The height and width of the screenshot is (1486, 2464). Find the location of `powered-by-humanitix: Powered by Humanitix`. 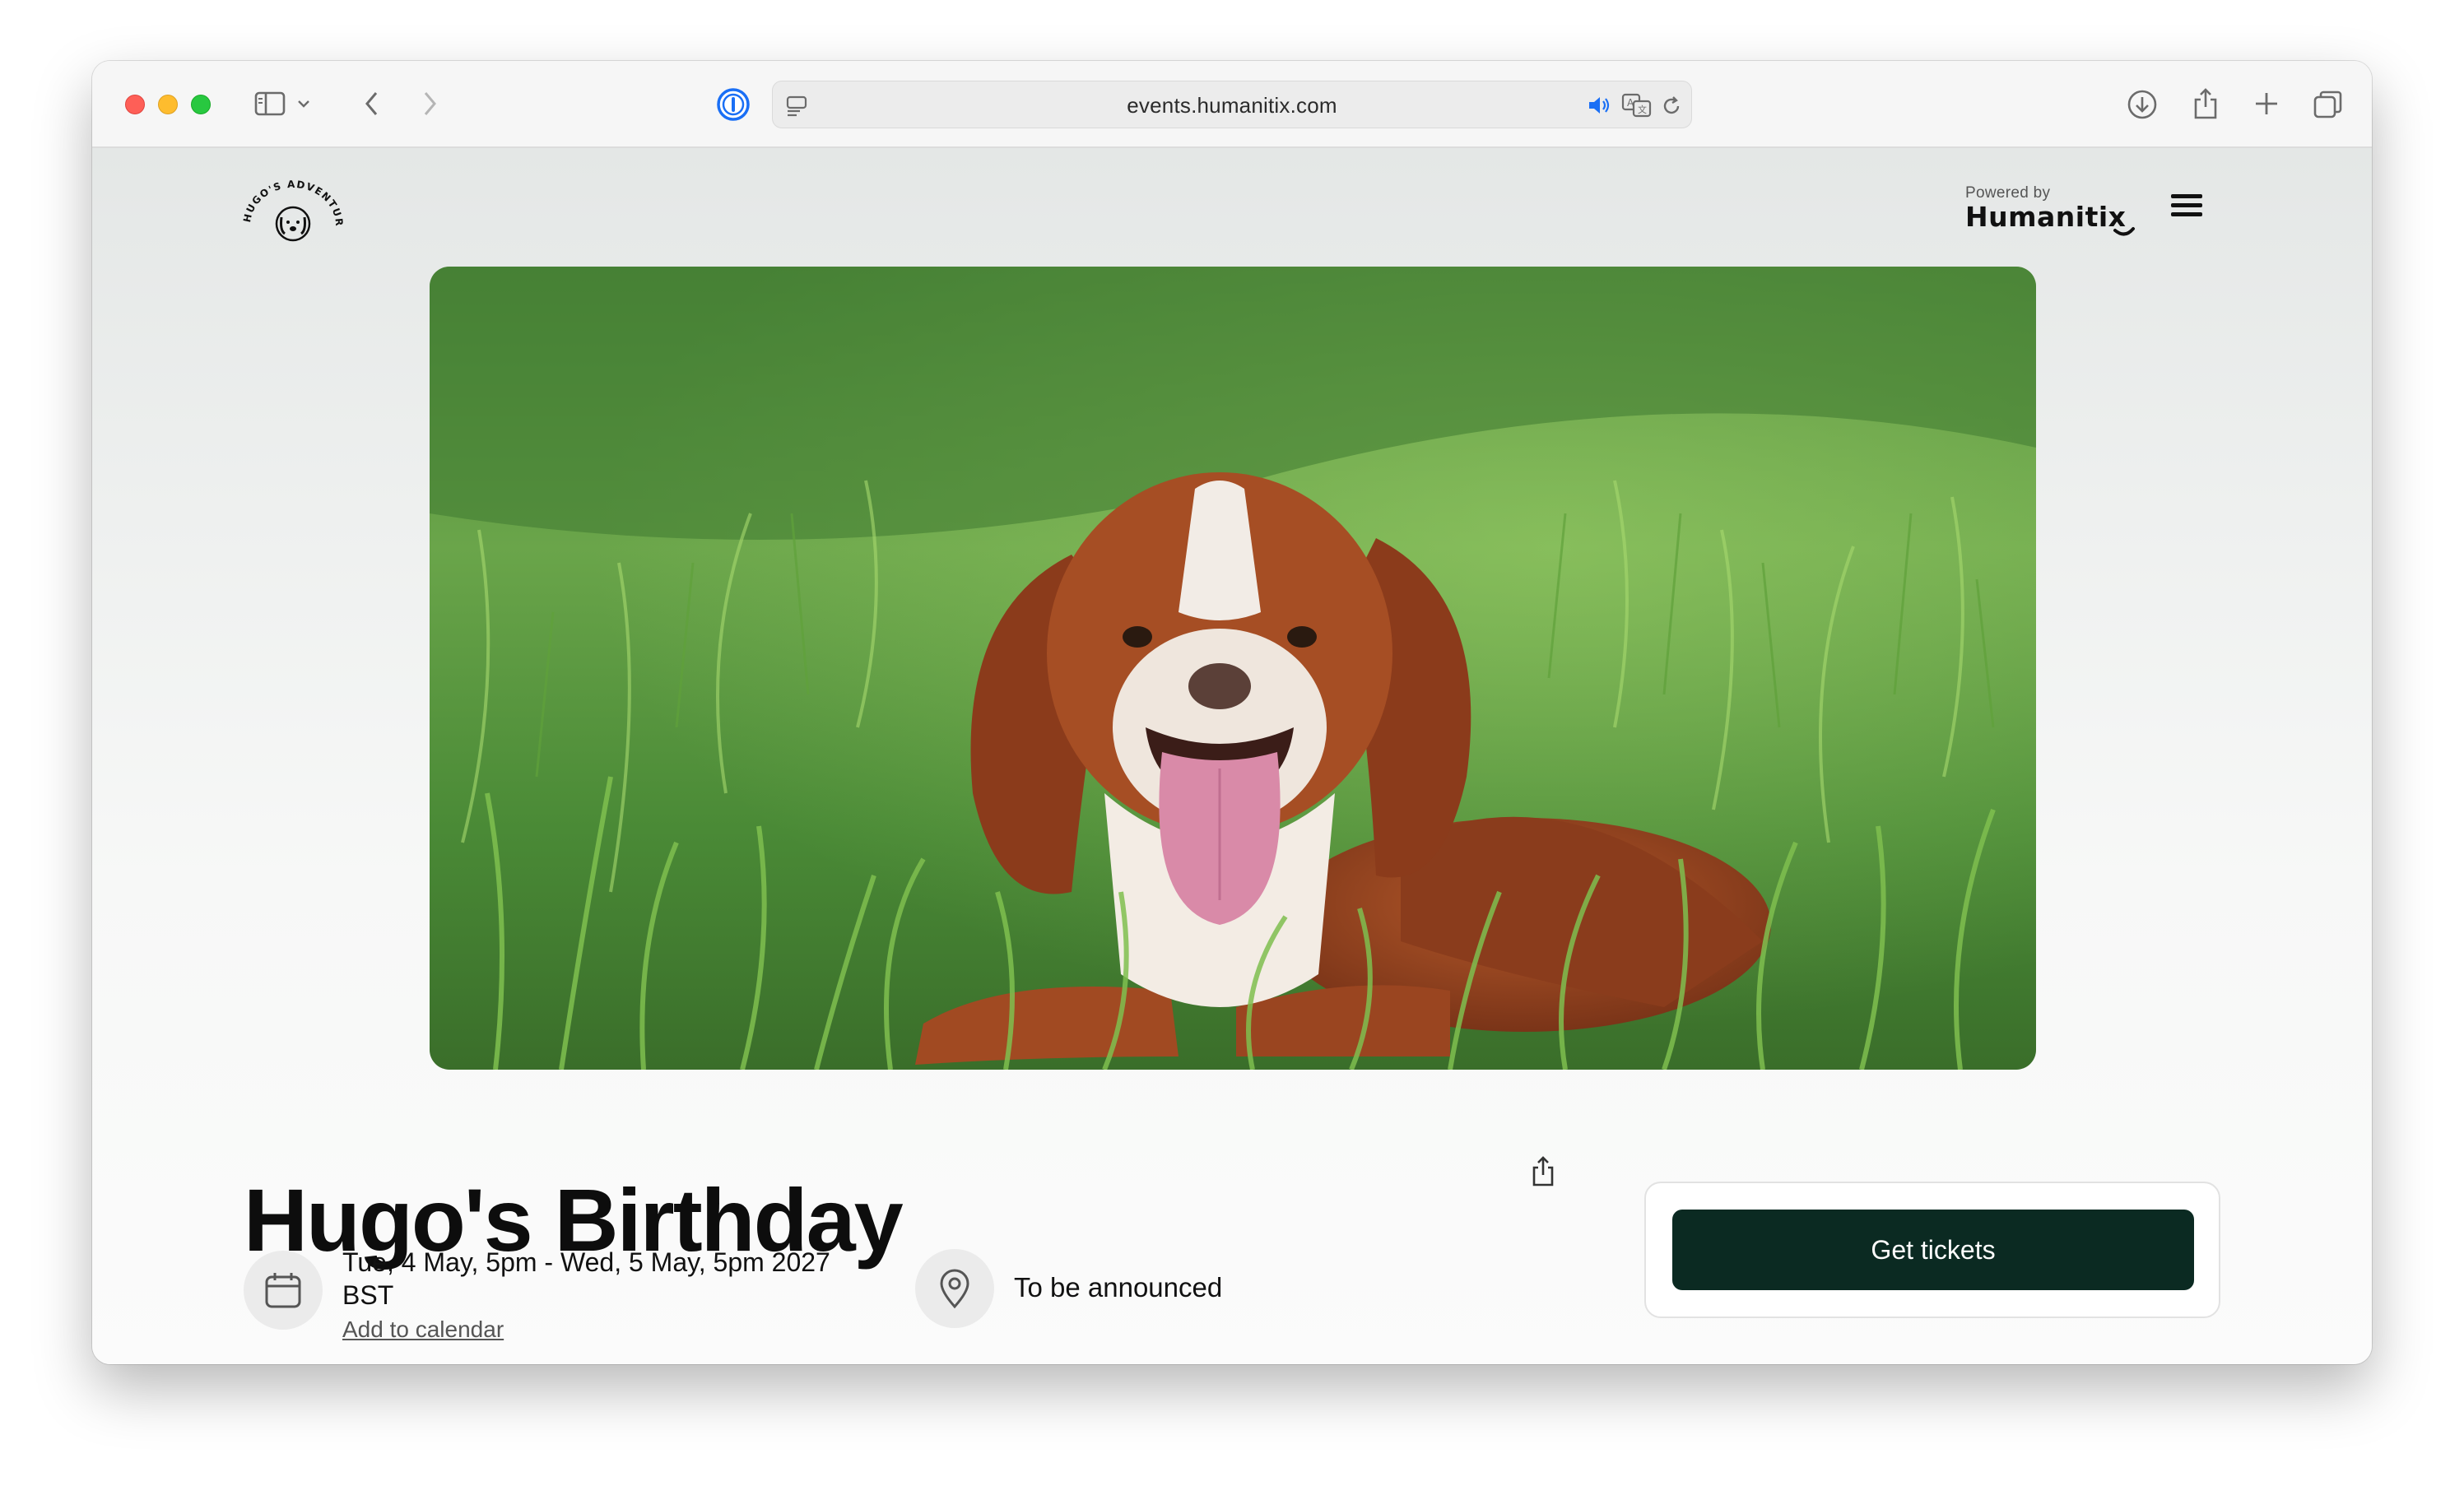

powered-by-humanitix: Powered by Humanitix is located at coordinates (2050, 210).